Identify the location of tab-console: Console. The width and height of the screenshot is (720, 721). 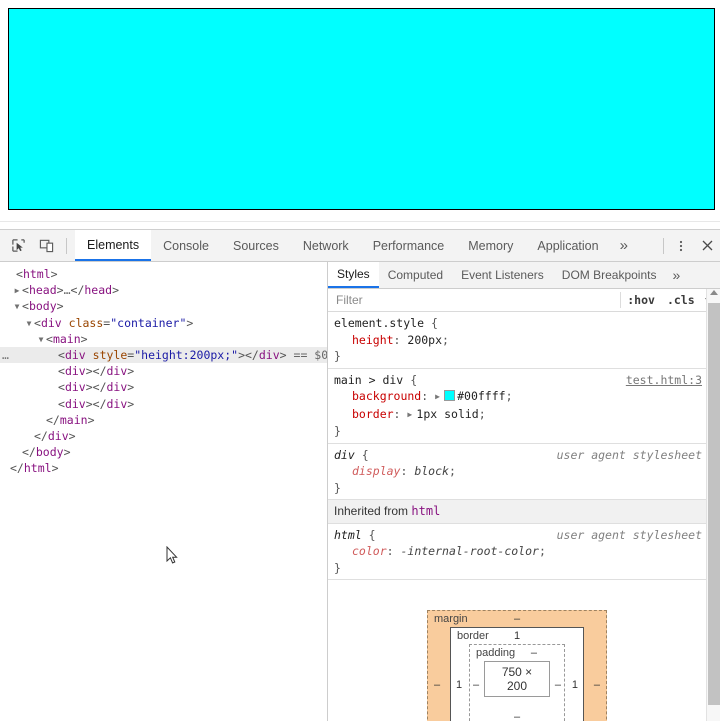
(186, 245).